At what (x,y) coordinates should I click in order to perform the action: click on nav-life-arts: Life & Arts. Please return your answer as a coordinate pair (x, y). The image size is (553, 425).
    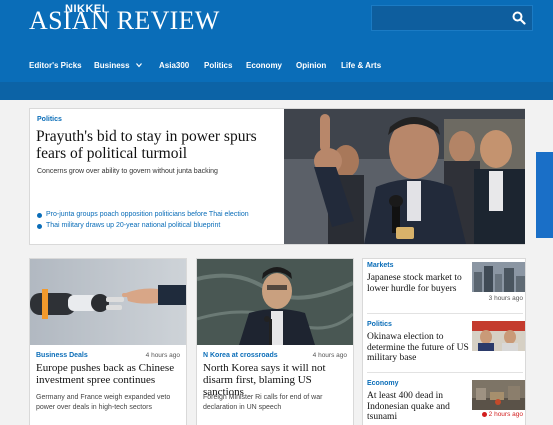
    Looking at the image, I should click on (361, 66).